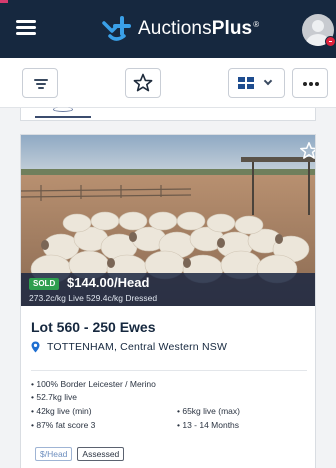 Image resolution: width=336 pixels, height=468 pixels. I want to click on listing-location: TOTTENHAM, Central Western NSW, so click(129, 347).